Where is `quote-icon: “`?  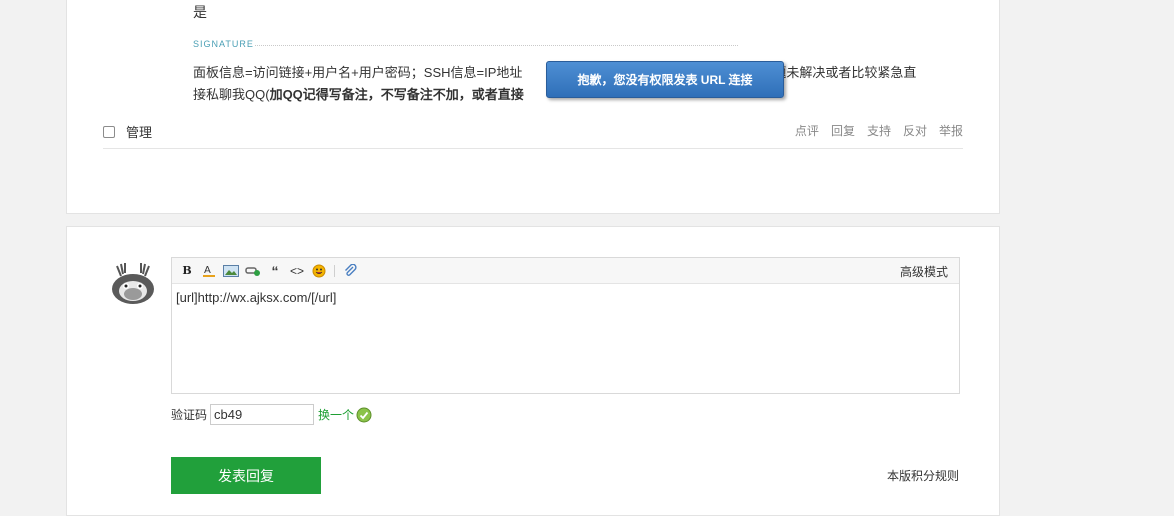
quote-icon: “ is located at coordinates (275, 271).